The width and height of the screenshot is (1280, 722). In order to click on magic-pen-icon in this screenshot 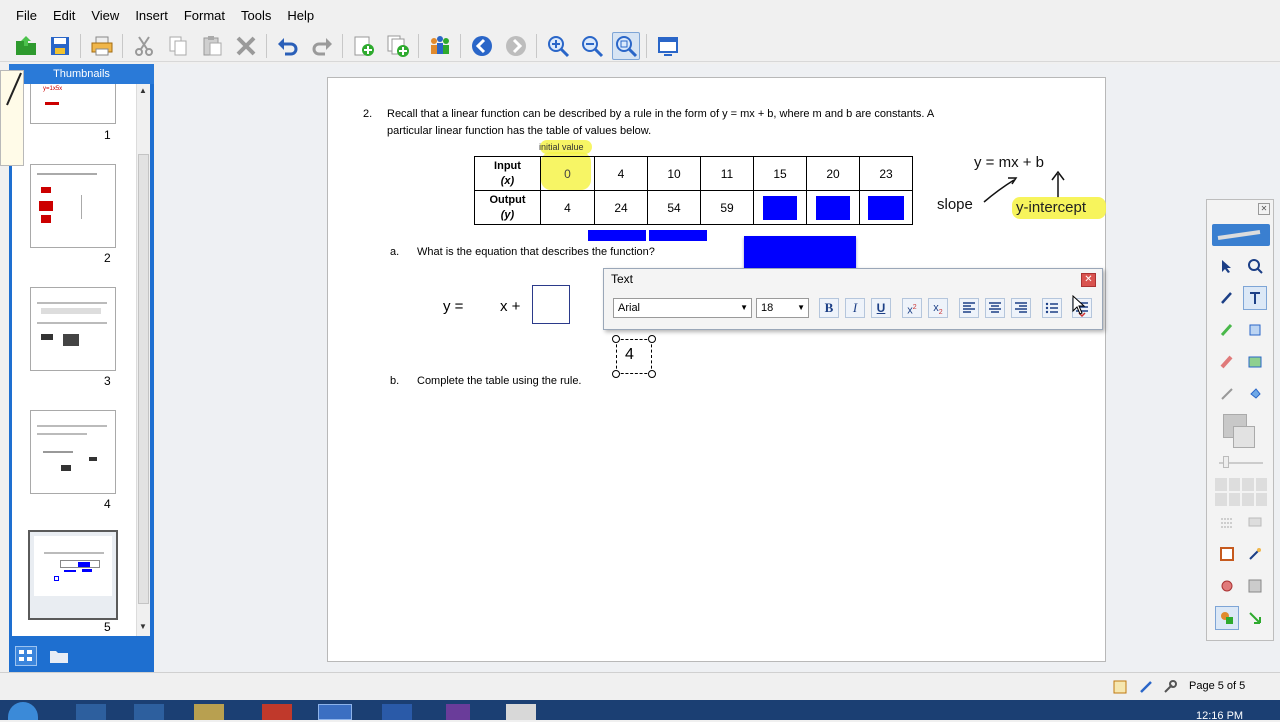, I will do `click(1255, 554)`.